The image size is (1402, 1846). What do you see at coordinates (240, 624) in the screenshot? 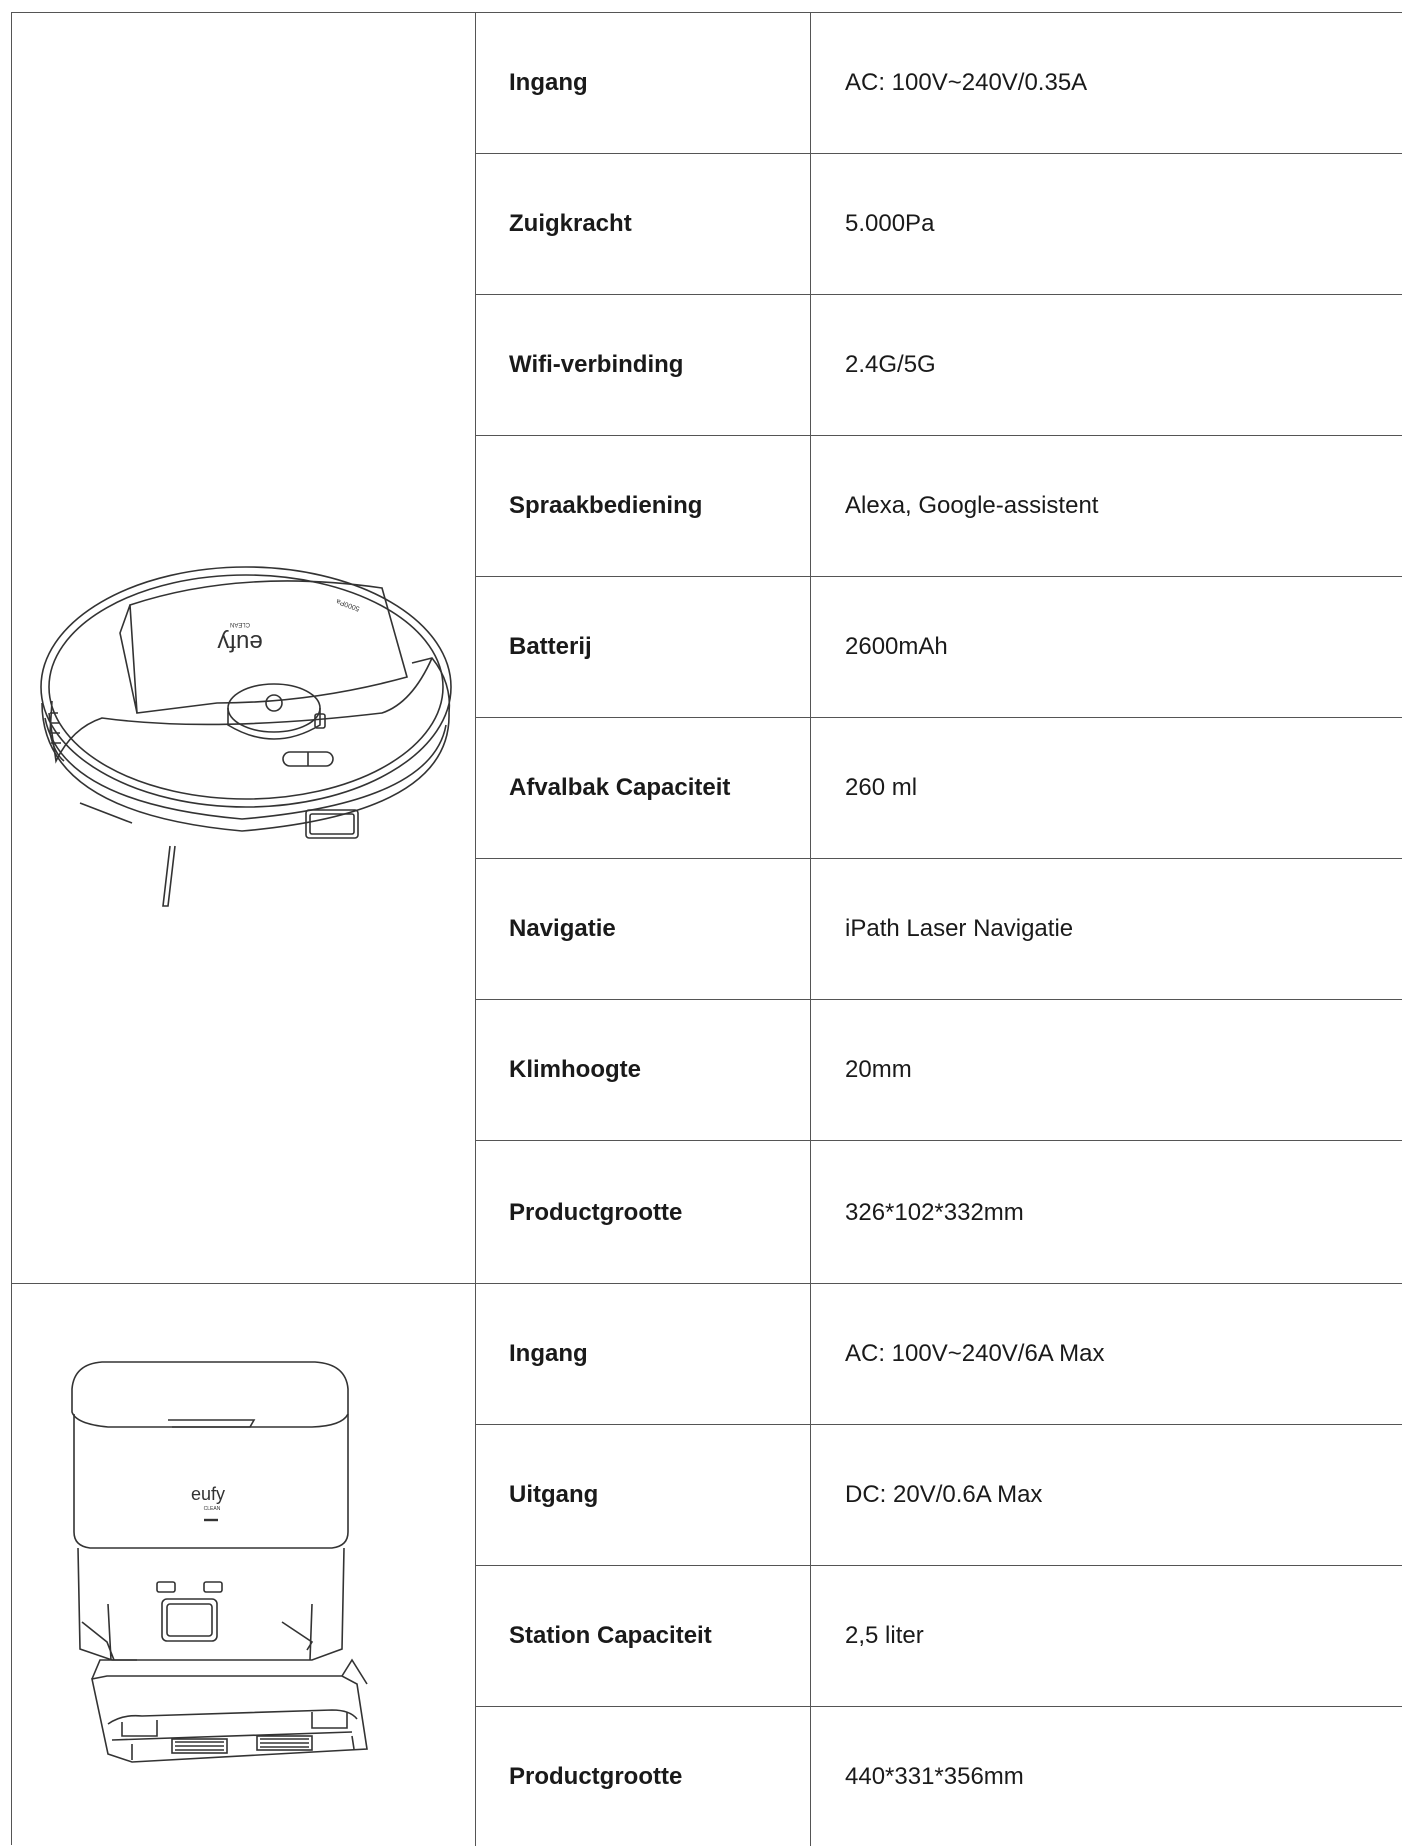
I see `robot-logo-sub: CLEAN` at bounding box center [240, 624].